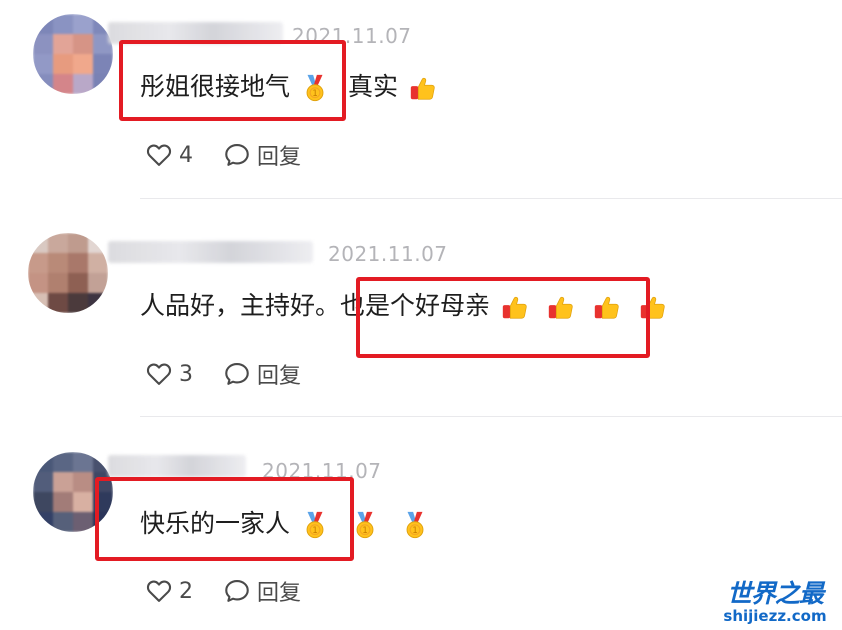  What do you see at coordinates (775, 616) in the screenshot?
I see `watermark-url: shijiezz.com` at bounding box center [775, 616].